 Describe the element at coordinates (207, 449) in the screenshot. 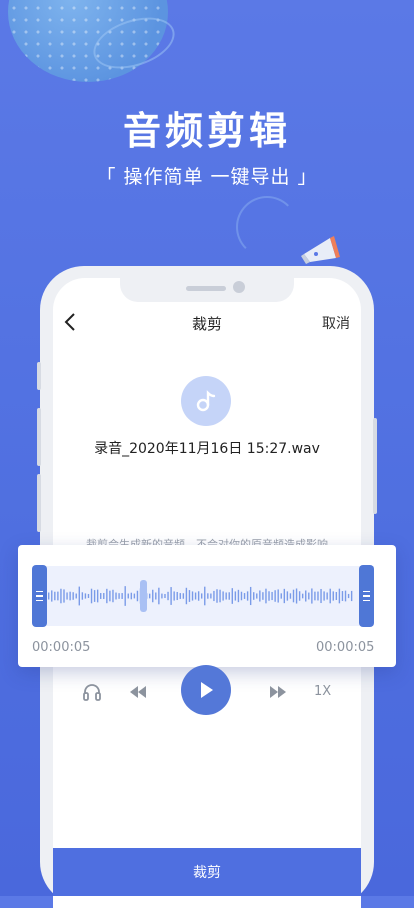

I see `file-name: 录音_2020年11月16日 15:27.wav` at that location.